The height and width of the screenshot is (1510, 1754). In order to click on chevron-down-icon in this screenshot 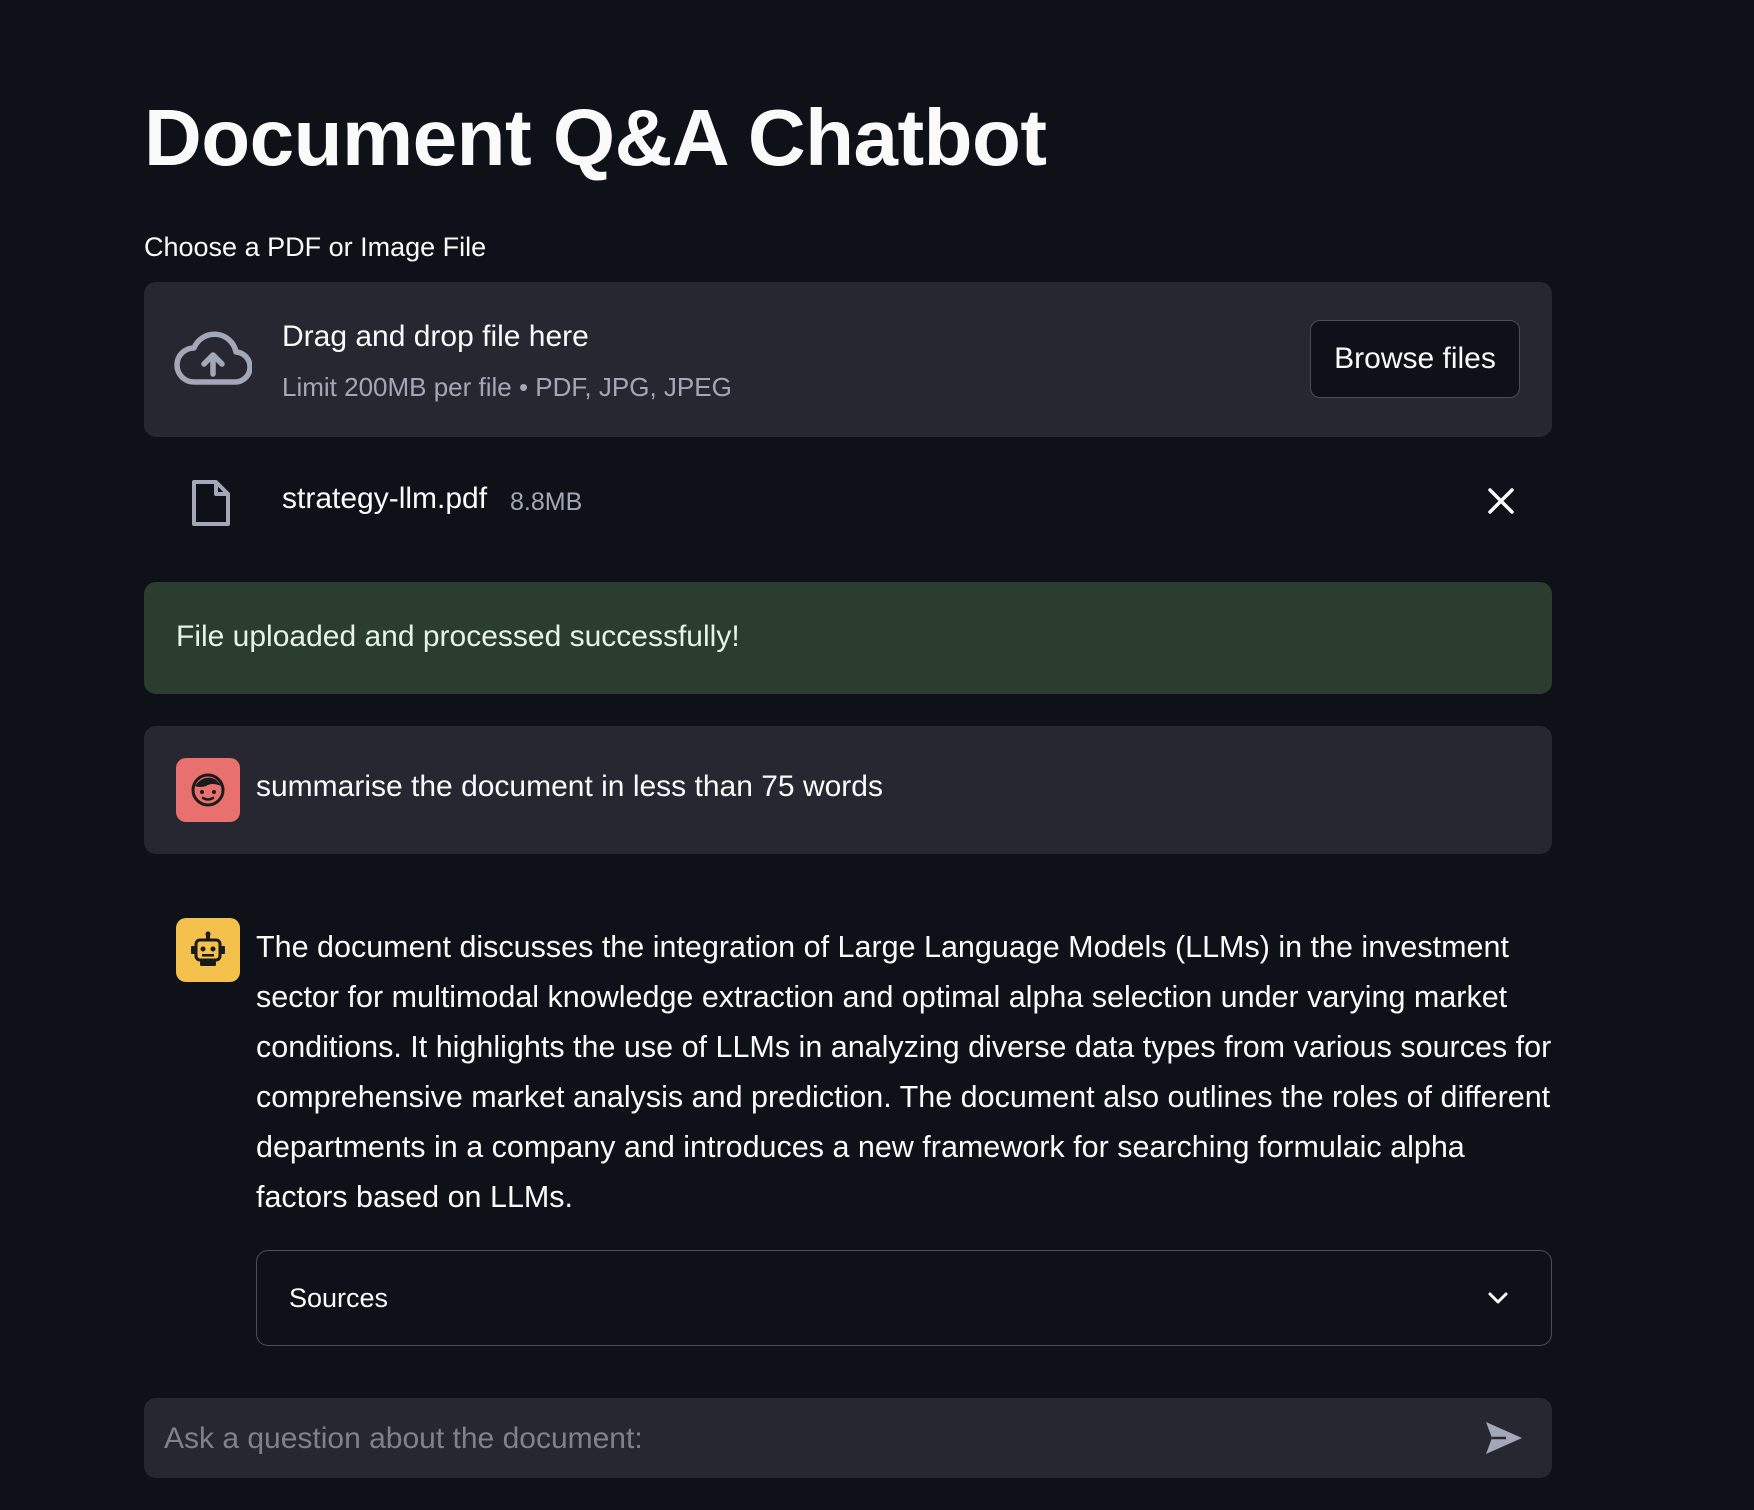, I will do `click(1498, 1298)`.